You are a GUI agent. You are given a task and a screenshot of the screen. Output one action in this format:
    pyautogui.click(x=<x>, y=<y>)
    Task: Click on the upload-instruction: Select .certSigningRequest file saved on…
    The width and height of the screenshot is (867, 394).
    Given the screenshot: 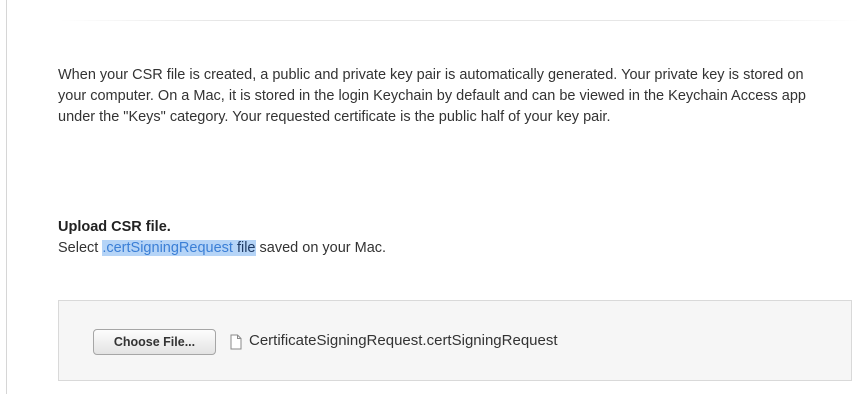 What is the action you would take?
    pyautogui.click(x=222, y=248)
    